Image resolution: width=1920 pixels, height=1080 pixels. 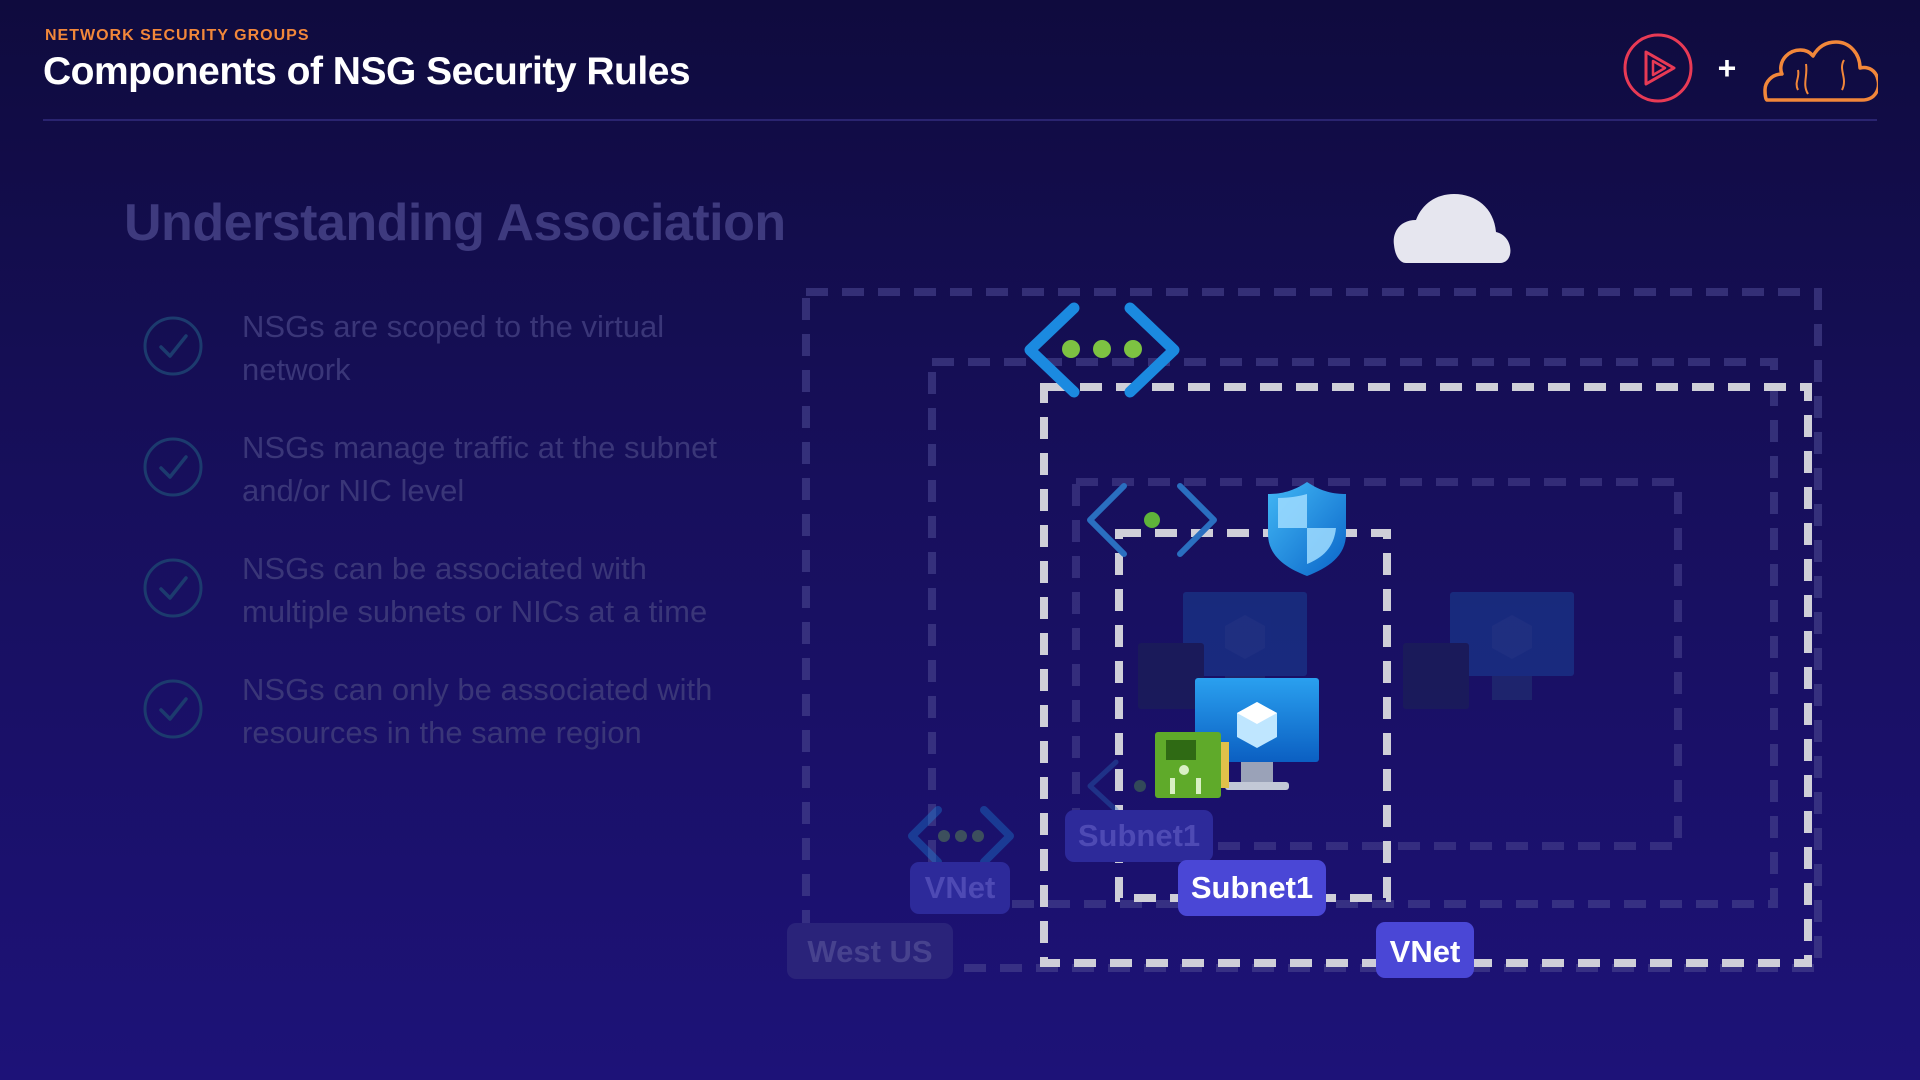 I want to click on subnet-icon, so click(x=1152, y=520).